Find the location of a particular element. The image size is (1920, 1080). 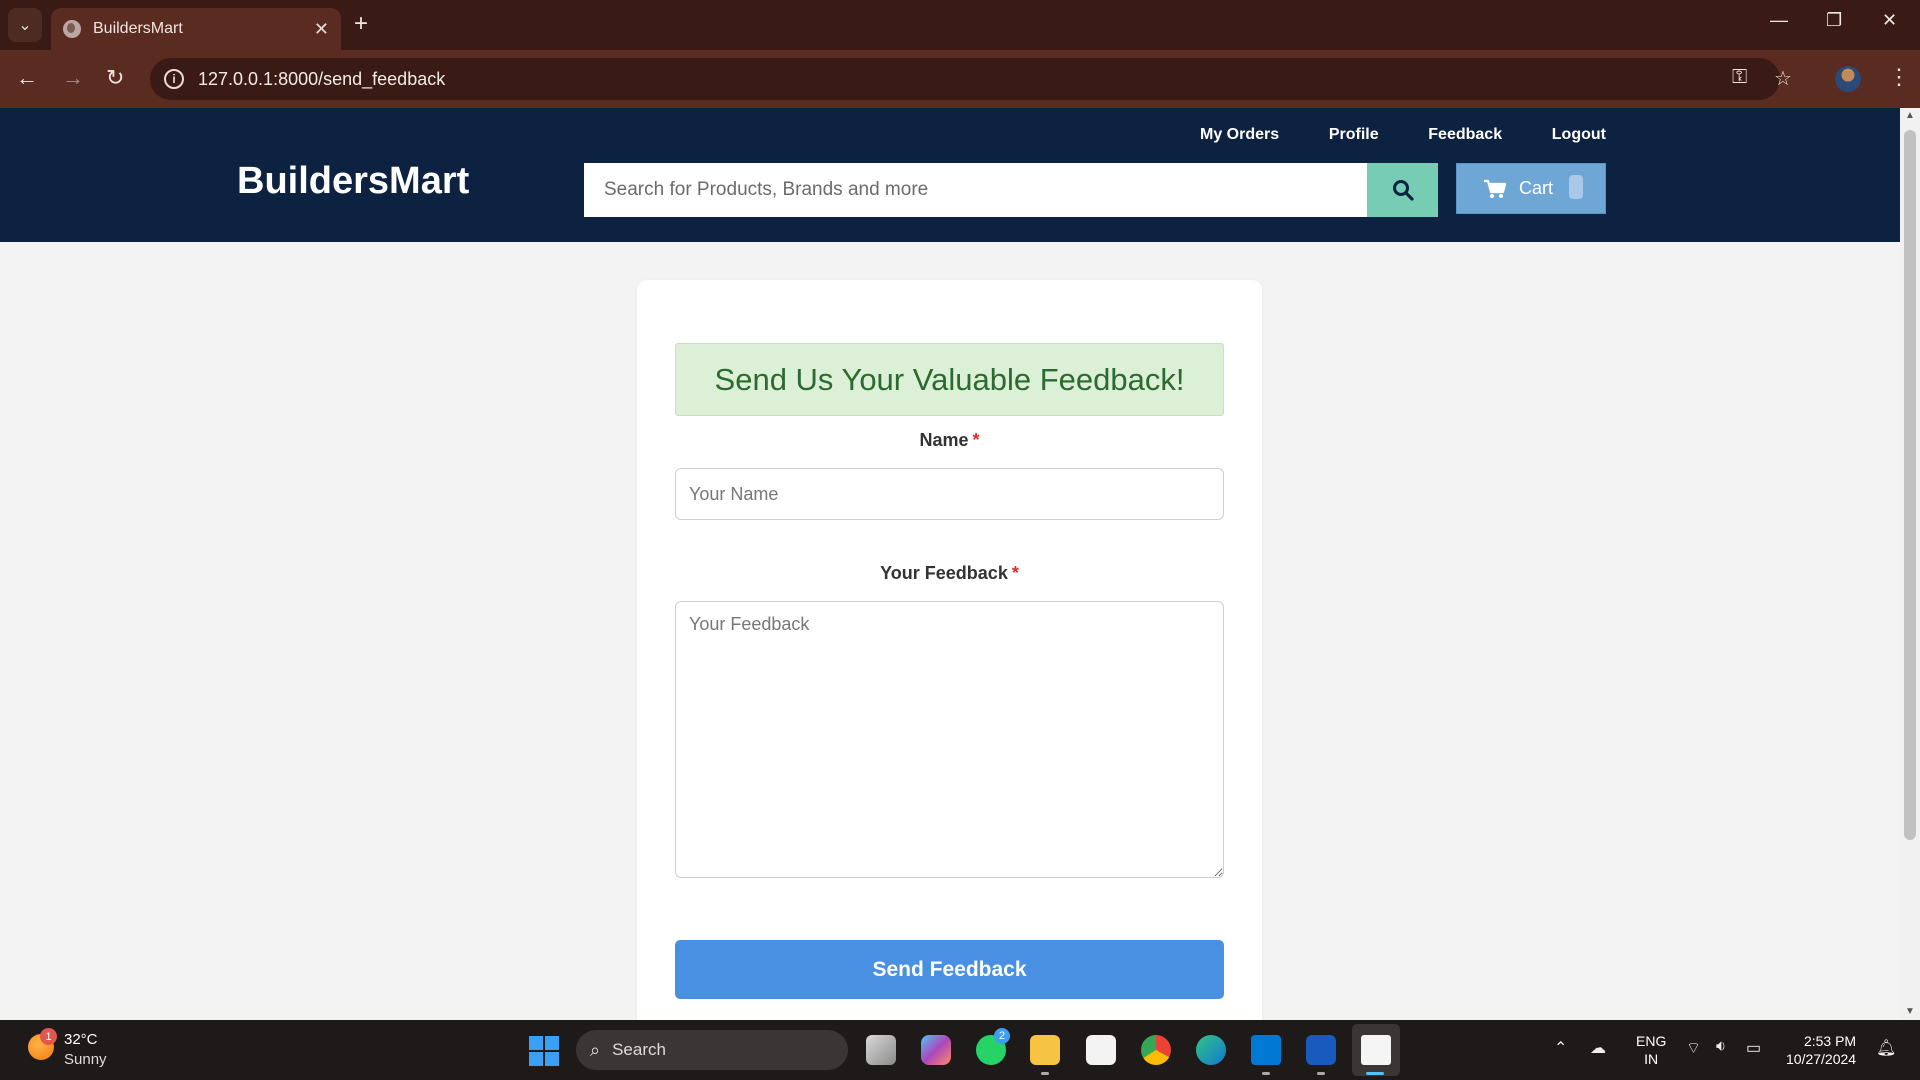

password-key-icon: ⚿ is located at coordinates (1739, 77).